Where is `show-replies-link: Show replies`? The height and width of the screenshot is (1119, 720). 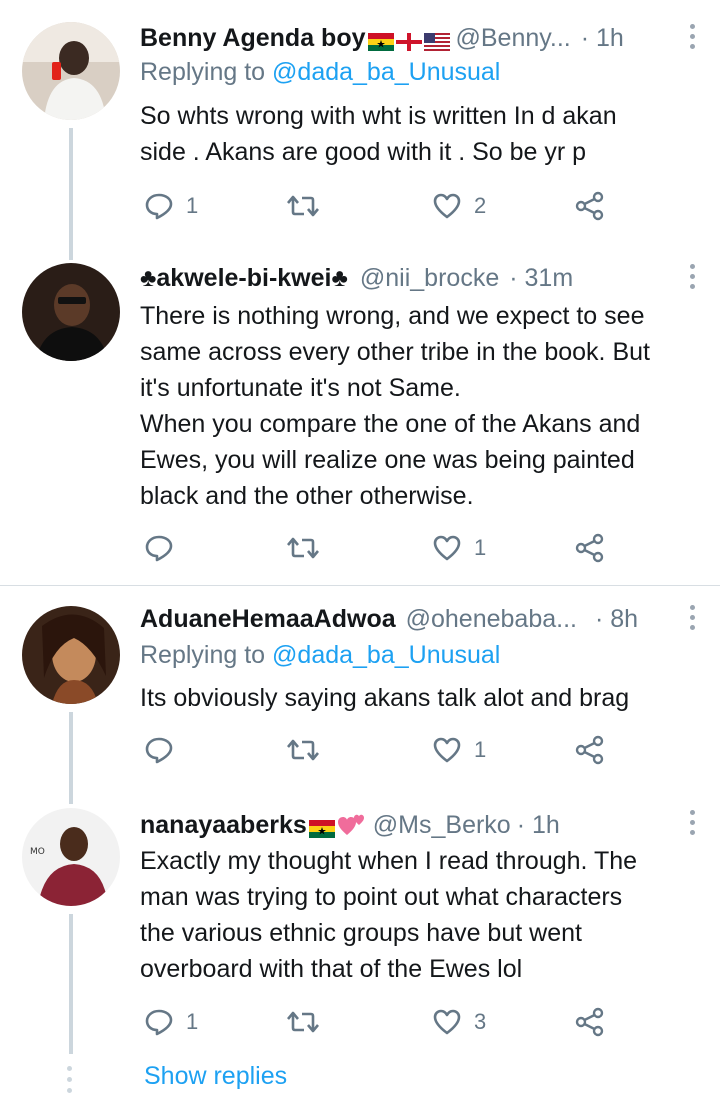
show-replies-link: Show replies is located at coordinates (215, 1076).